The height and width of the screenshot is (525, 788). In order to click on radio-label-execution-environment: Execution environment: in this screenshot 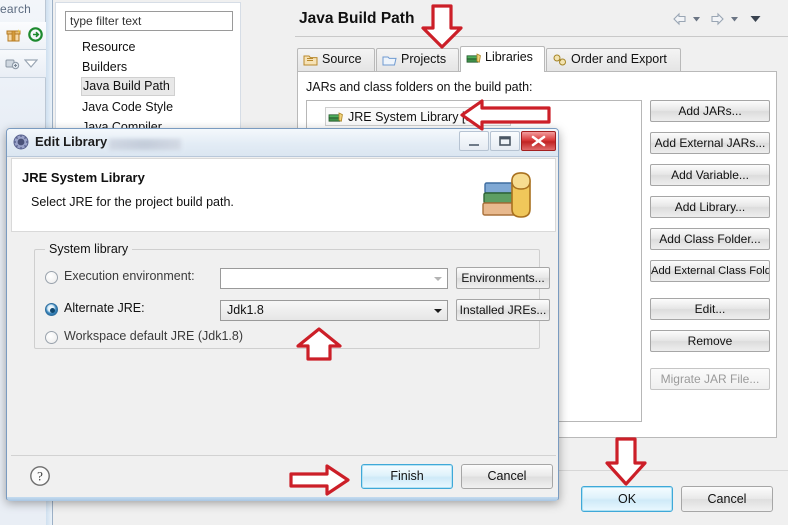, I will do `click(129, 276)`.